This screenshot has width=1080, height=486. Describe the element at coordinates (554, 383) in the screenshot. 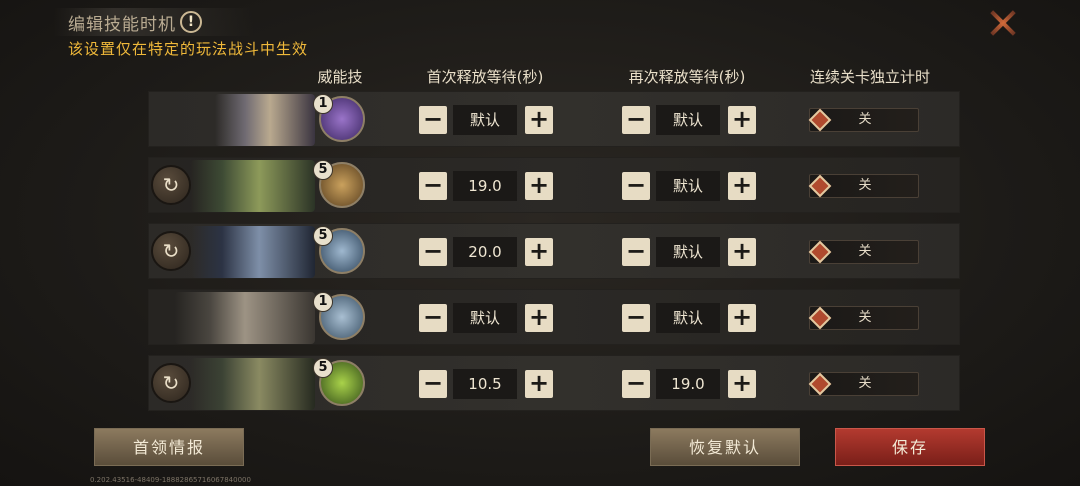

I see `table-row: ↻ 5 − 10.5 + − 19.0 + 关` at that location.